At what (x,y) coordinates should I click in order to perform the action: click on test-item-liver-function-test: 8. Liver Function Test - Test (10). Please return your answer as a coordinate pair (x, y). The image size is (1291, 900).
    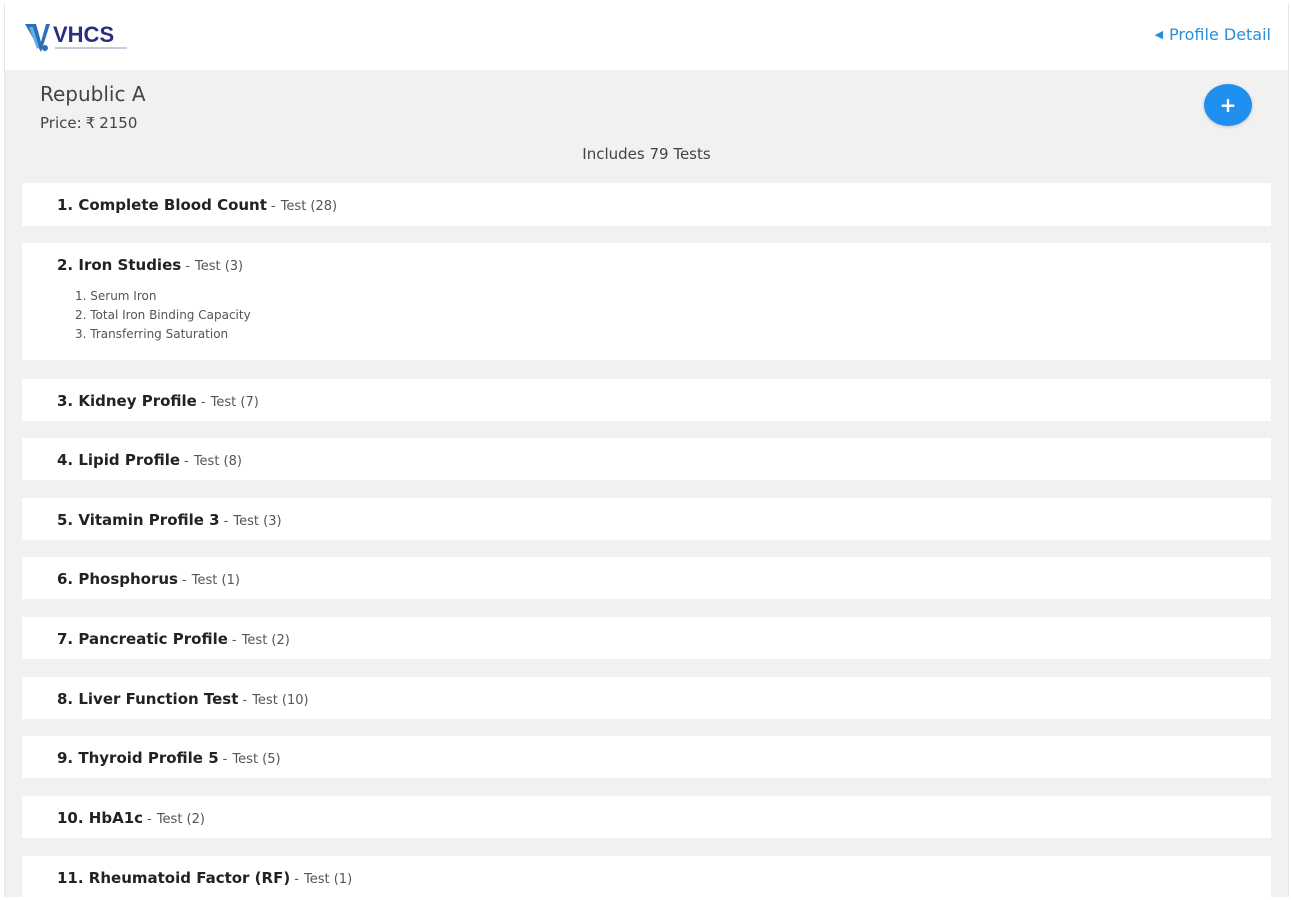
    Looking at the image, I should click on (646, 698).